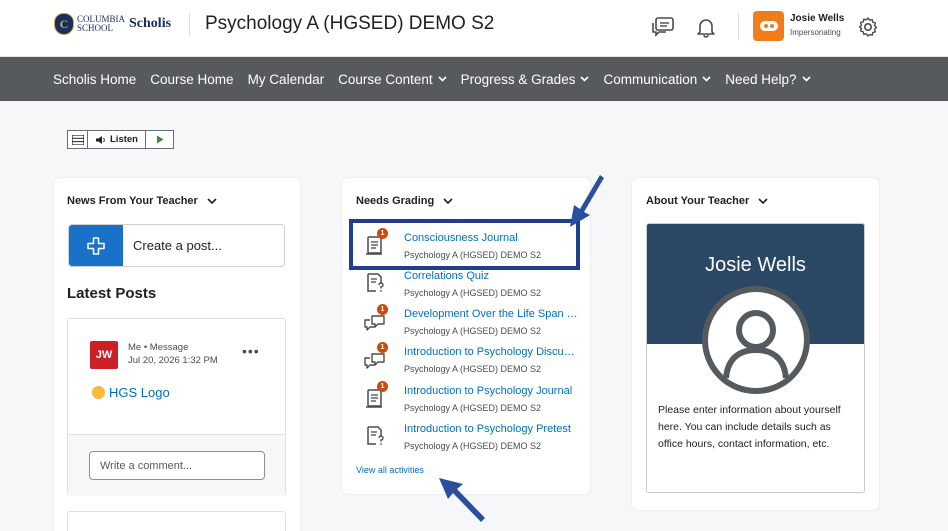 The width and height of the screenshot is (948, 531). Describe the element at coordinates (464, 244) in the screenshot. I see `highlight-box` at that location.